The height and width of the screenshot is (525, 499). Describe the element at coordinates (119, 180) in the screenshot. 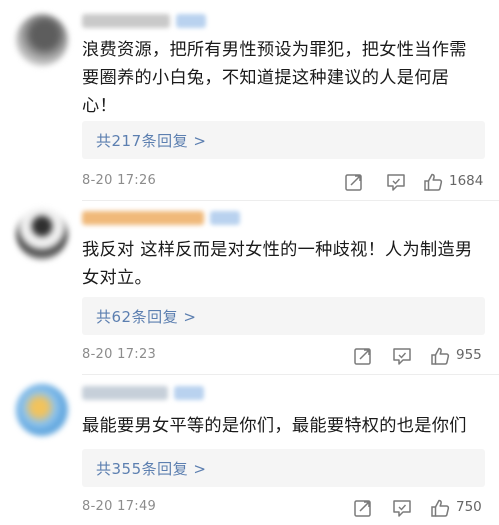

I see `comment-time: 8-20 17:26` at that location.